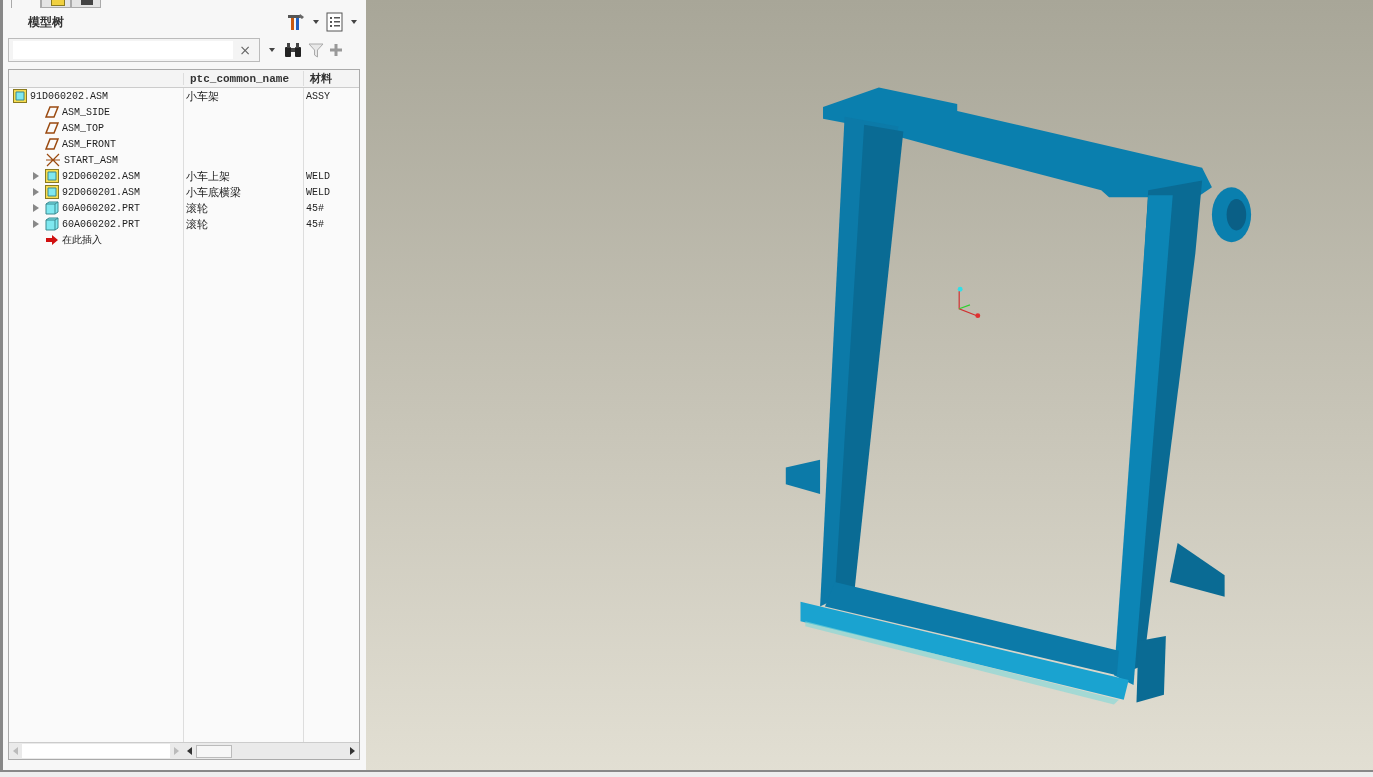 This screenshot has width=1373, height=777. I want to click on filter-icon, so click(316, 50).